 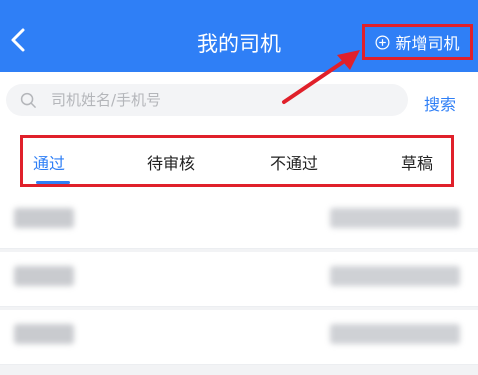 What do you see at coordinates (49, 162) in the screenshot?
I see `tab-approved: 通过` at bounding box center [49, 162].